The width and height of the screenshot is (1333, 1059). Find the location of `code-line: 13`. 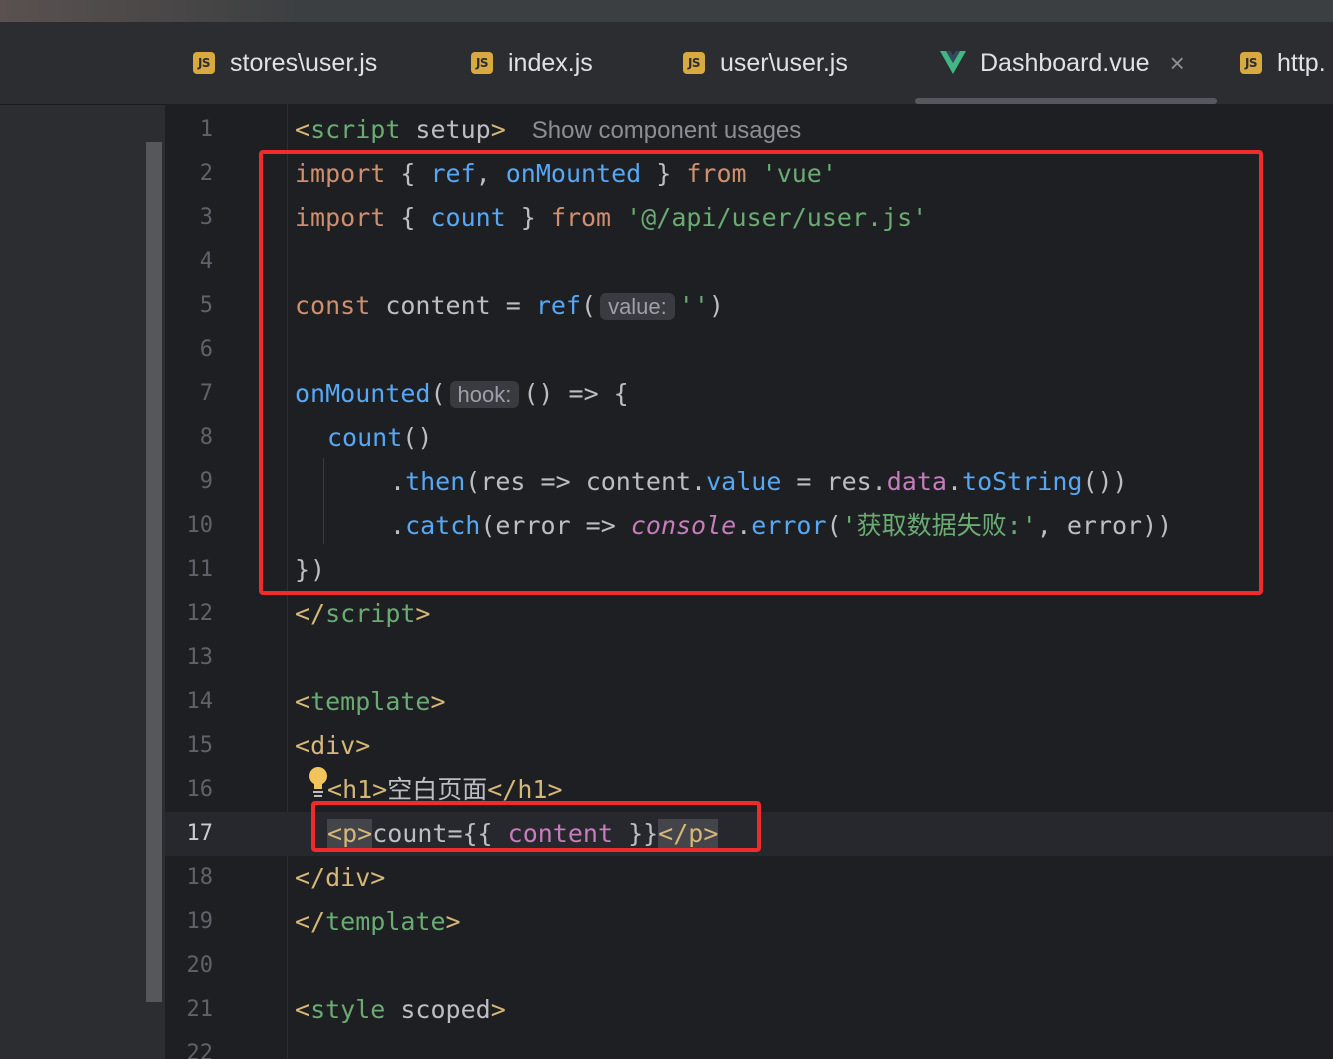

code-line: 13 is located at coordinates (749, 658).